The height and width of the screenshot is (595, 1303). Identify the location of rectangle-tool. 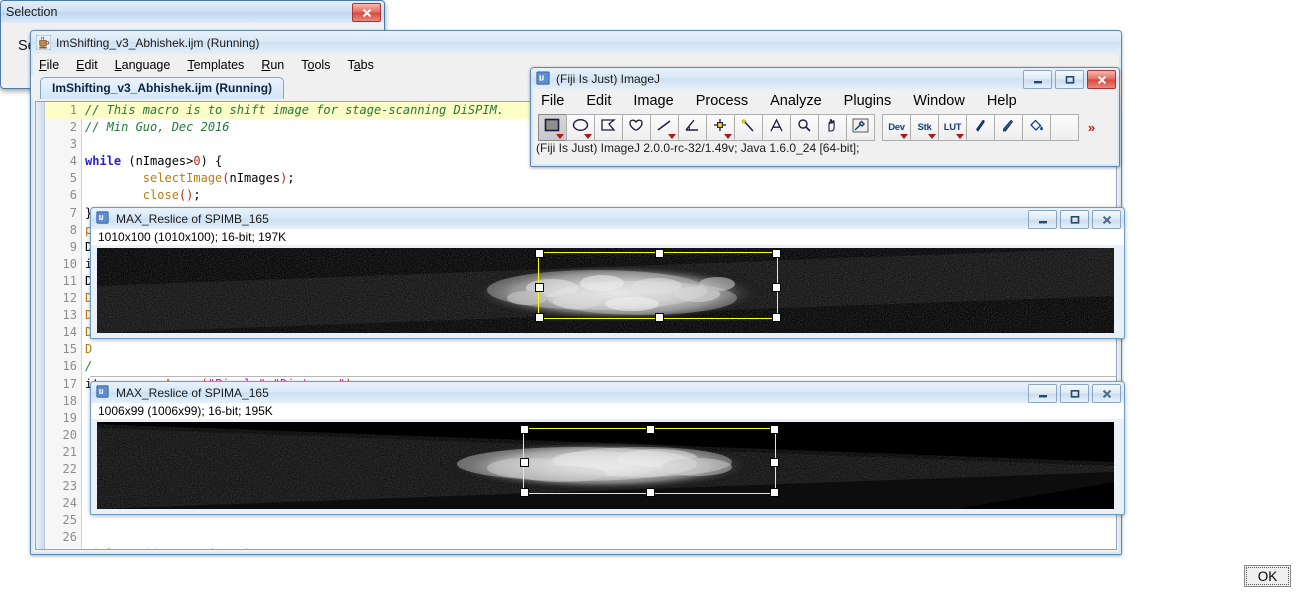
(552, 127).